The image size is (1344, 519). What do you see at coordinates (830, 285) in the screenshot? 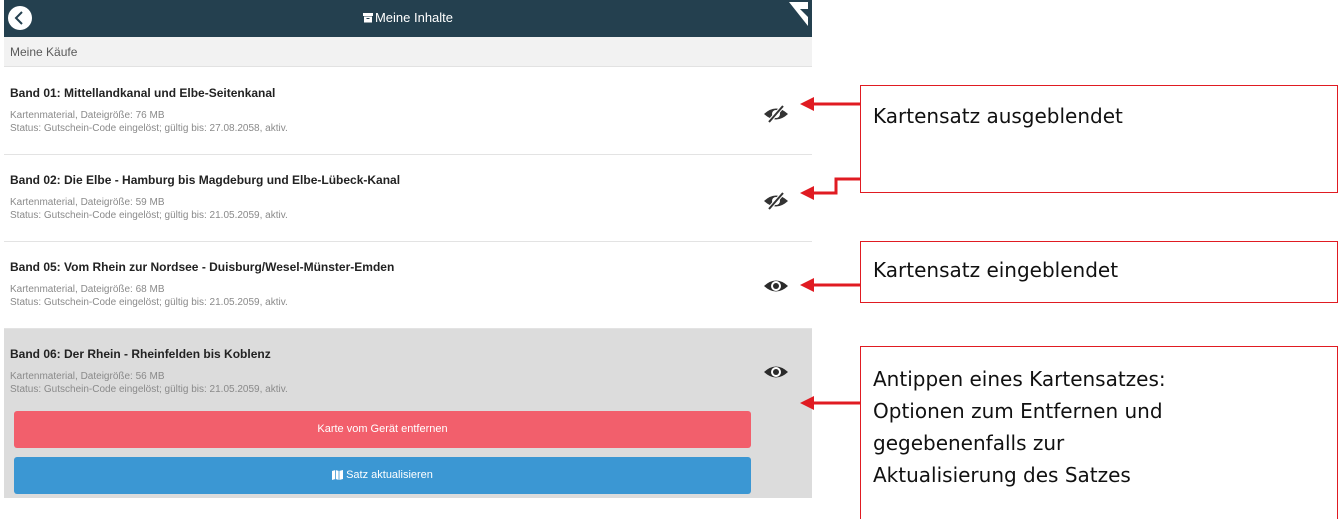
I see `arrow-visible` at bounding box center [830, 285].